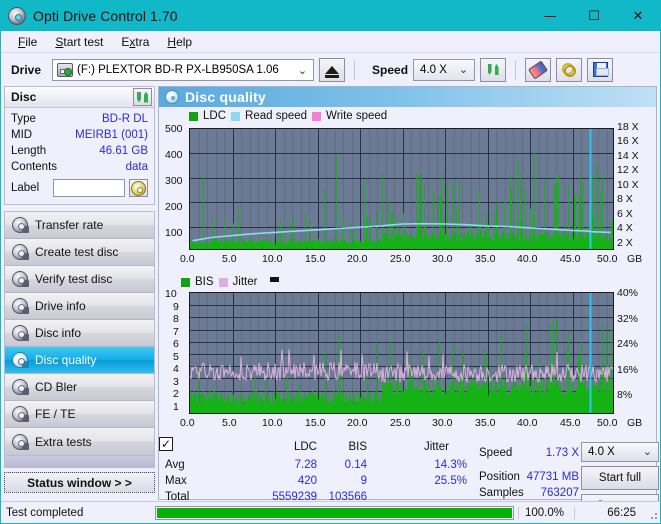  What do you see at coordinates (550, 16) in the screenshot?
I see `minimize-button: —` at bounding box center [550, 16].